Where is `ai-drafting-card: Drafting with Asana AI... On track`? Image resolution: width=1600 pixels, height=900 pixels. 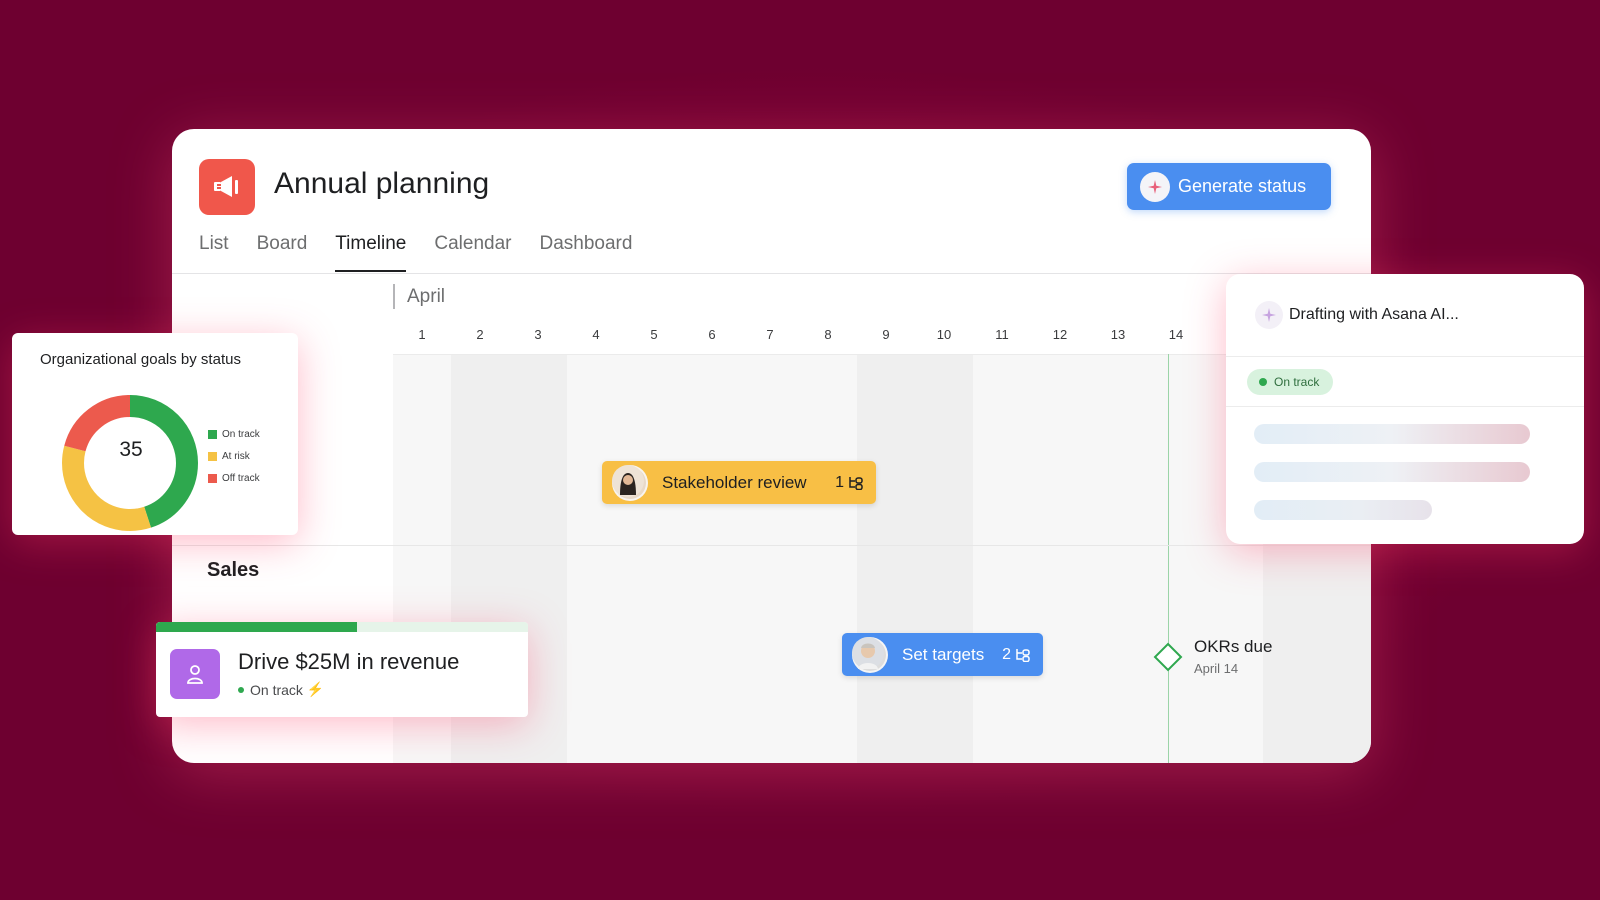 ai-drafting-card: Drafting with Asana AI... On track is located at coordinates (1405, 409).